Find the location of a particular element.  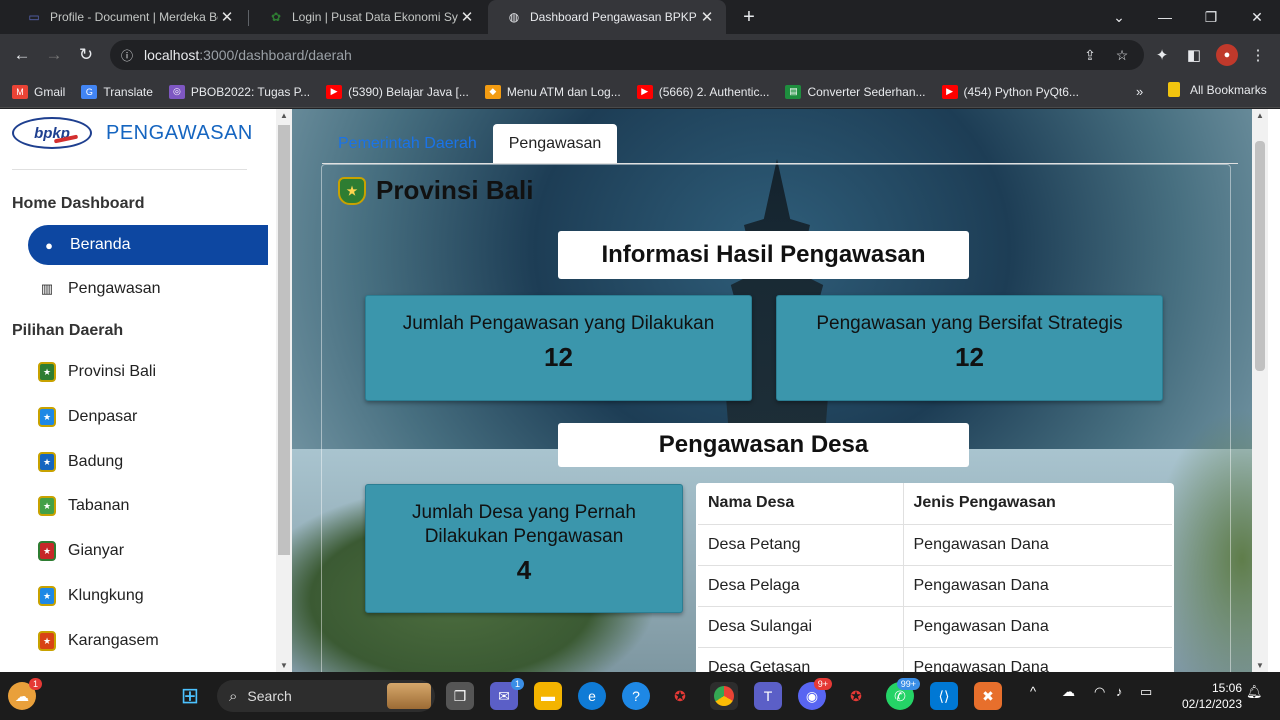

sidebar-item-provinsi-bali: ★ Provinsi Bali is located at coordinates (148, 372).